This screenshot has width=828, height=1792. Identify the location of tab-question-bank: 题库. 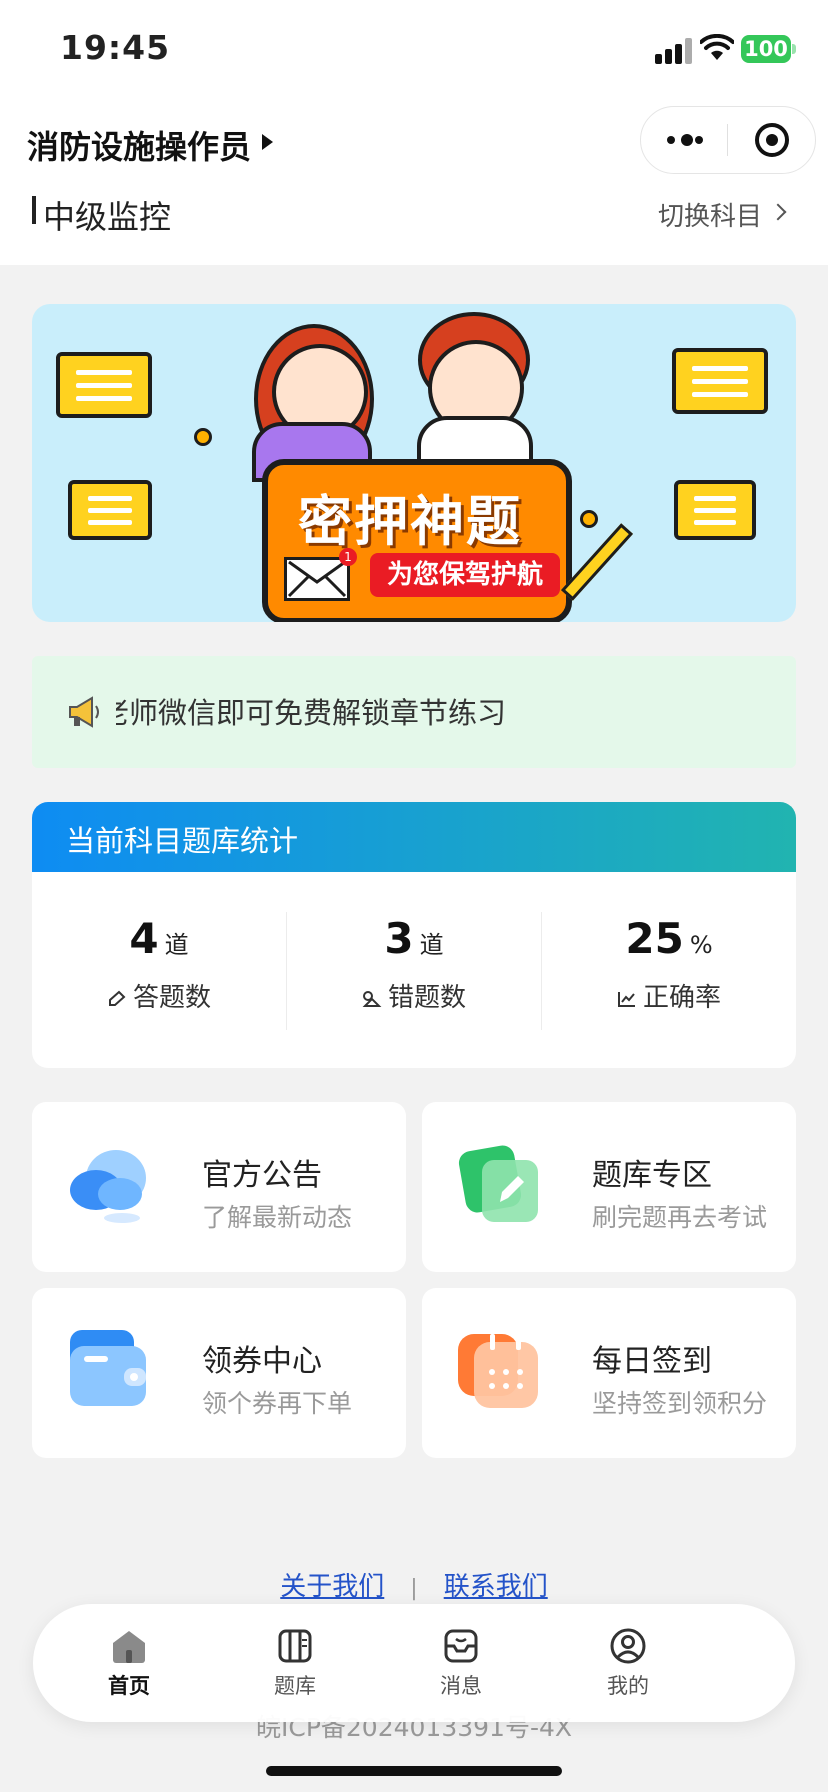
(295, 1664).